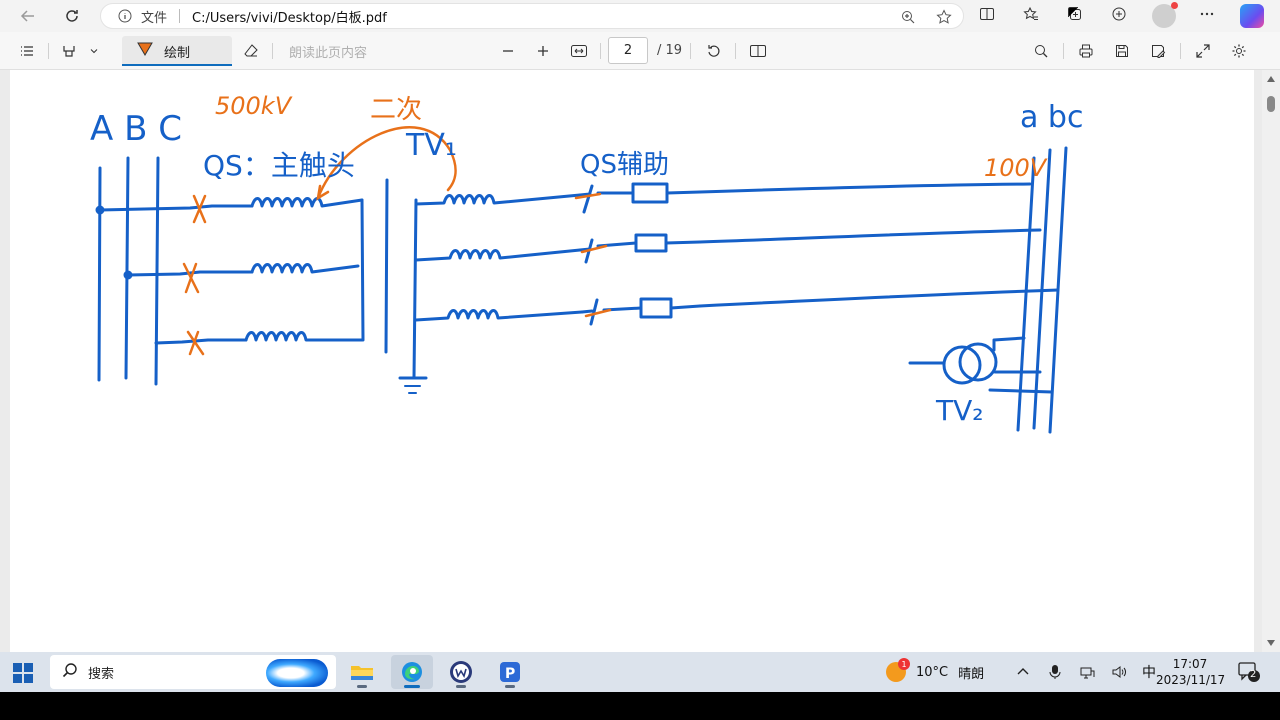 This screenshot has width=1280, height=720. Describe the element at coordinates (1271, 79) in the screenshot. I see `scroll-up-arrow-icon` at that location.